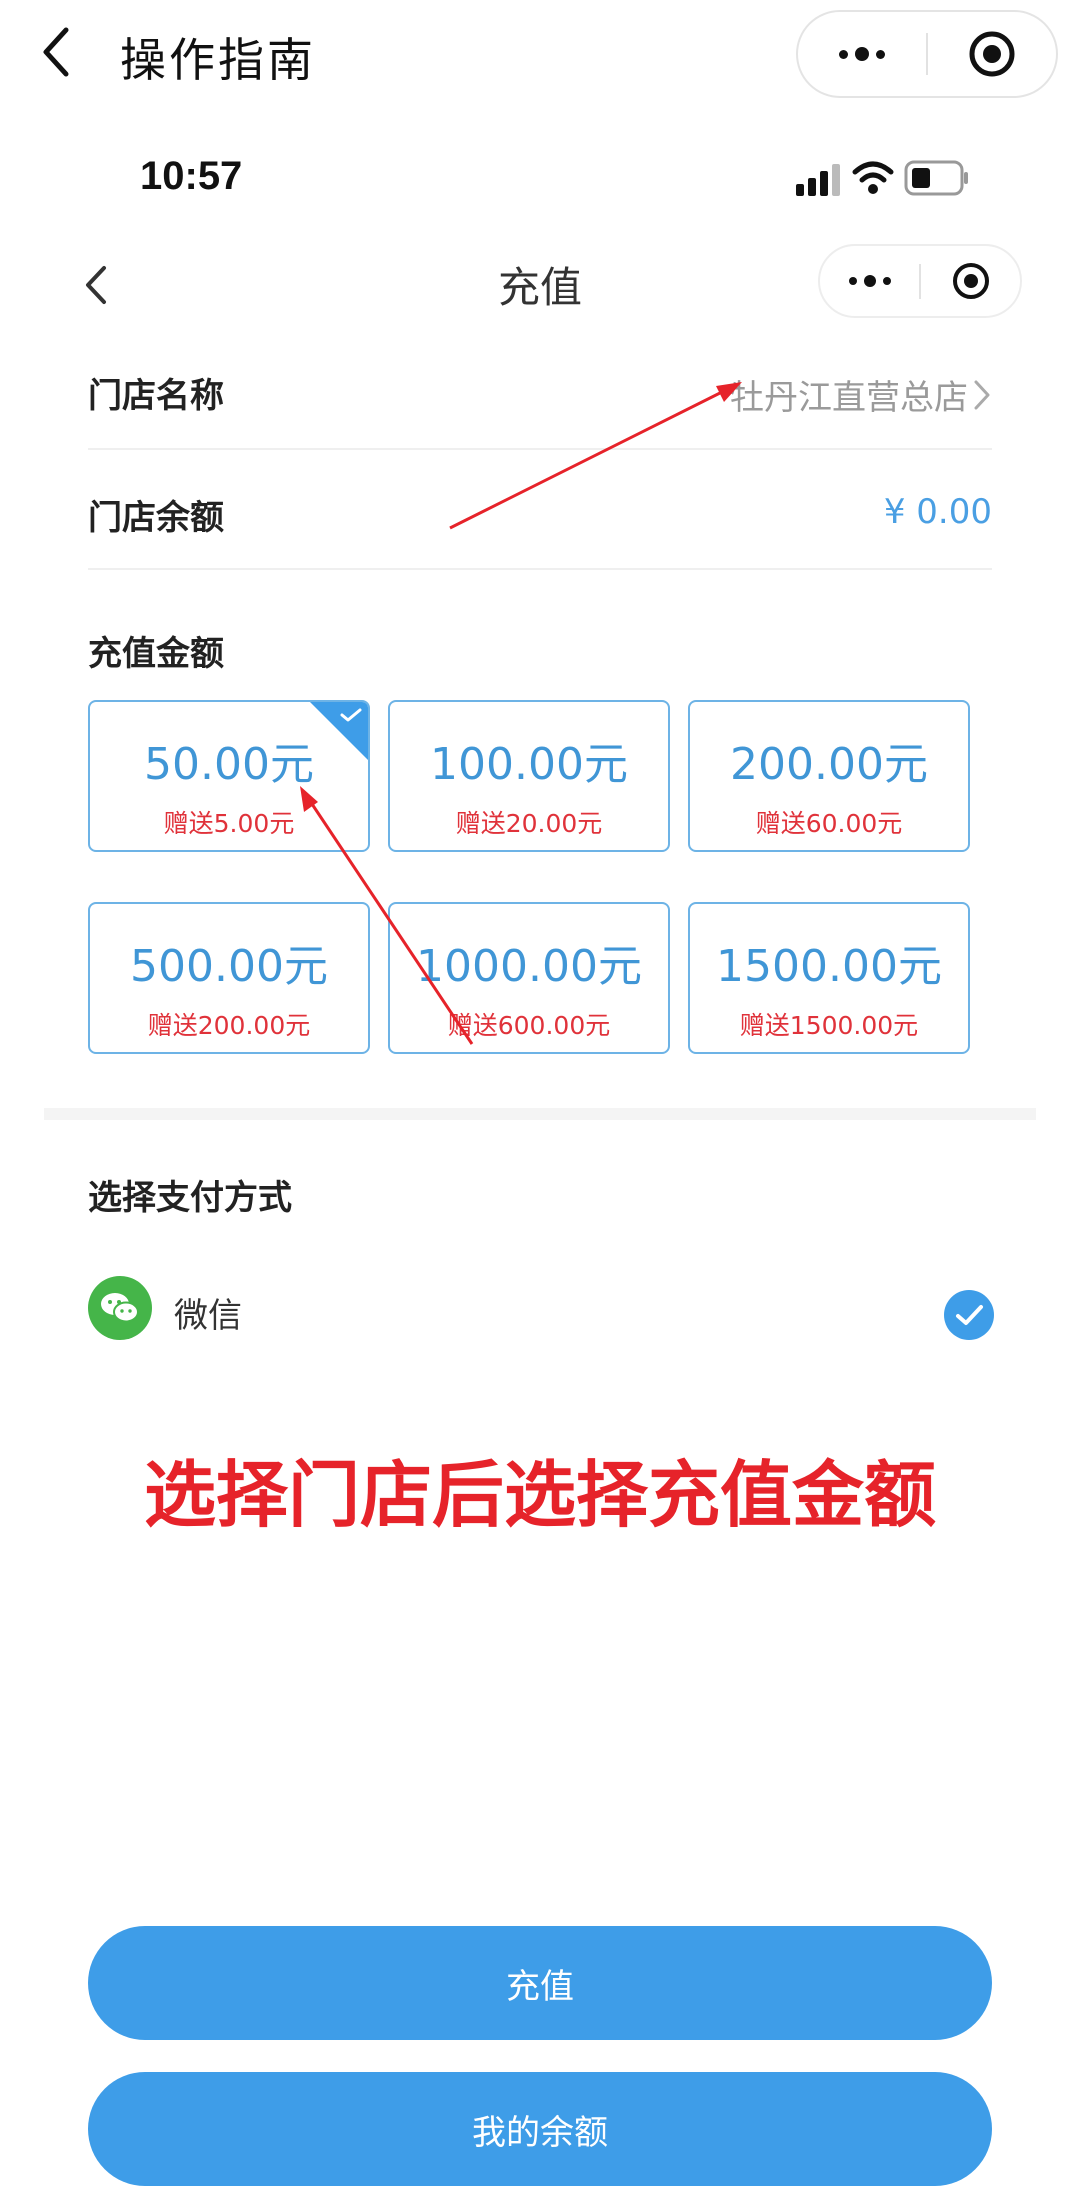 Image resolution: width=1080 pixels, height=2186 pixels. Describe the element at coordinates (156, 654) in the screenshot. I see `recharge-amount-label: 充值金额` at that location.